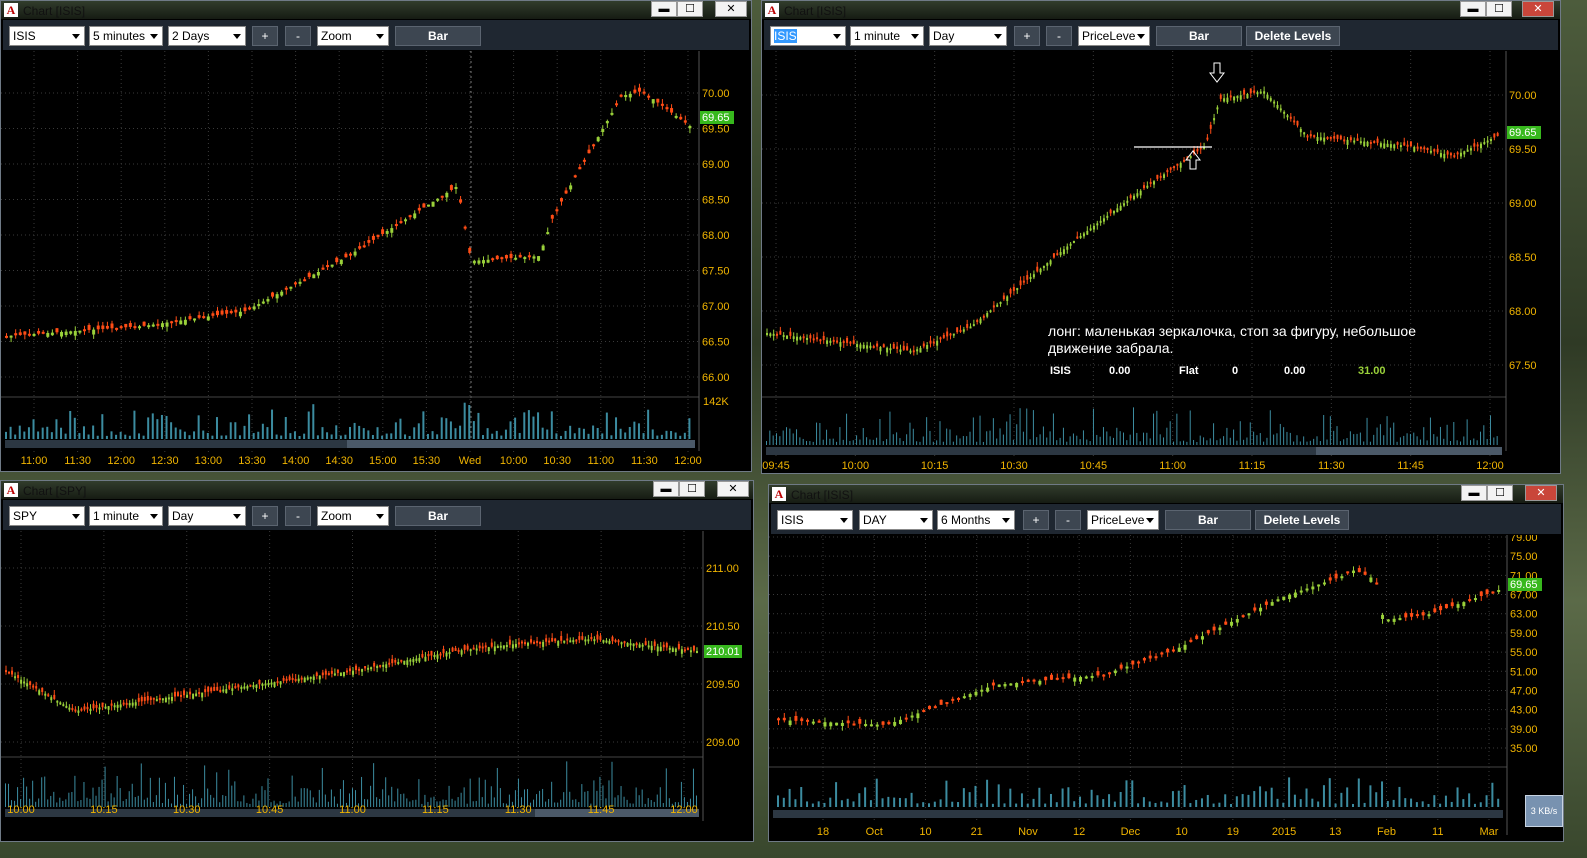 This screenshot has width=1587, height=858. Describe the element at coordinates (518, 810) in the screenshot. I see `time-tick-label: 11:30` at that location.